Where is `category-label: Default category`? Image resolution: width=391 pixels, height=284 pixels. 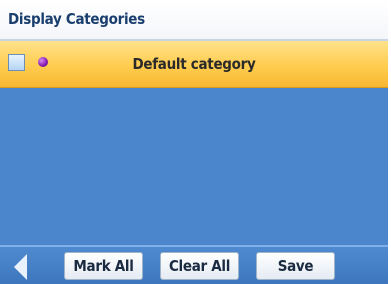
category-label: Default category is located at coordinates (194, 64).